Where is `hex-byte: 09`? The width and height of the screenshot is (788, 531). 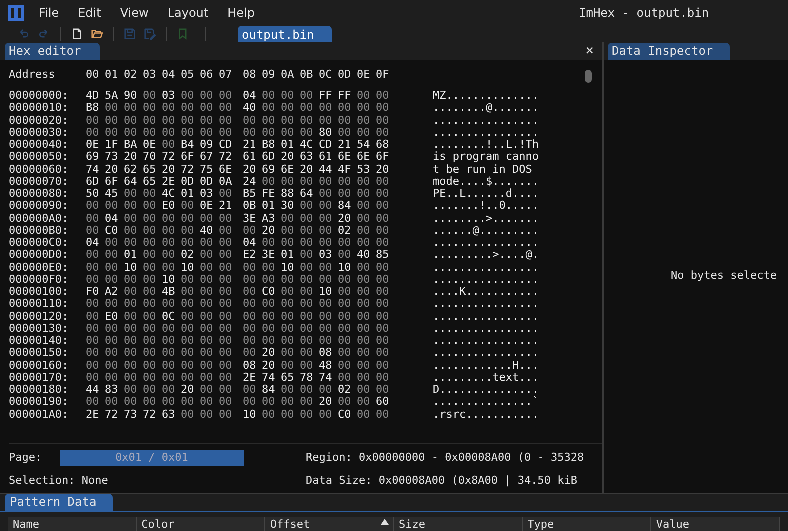 hex-byte: 09 is located at coordinates (209, 145).